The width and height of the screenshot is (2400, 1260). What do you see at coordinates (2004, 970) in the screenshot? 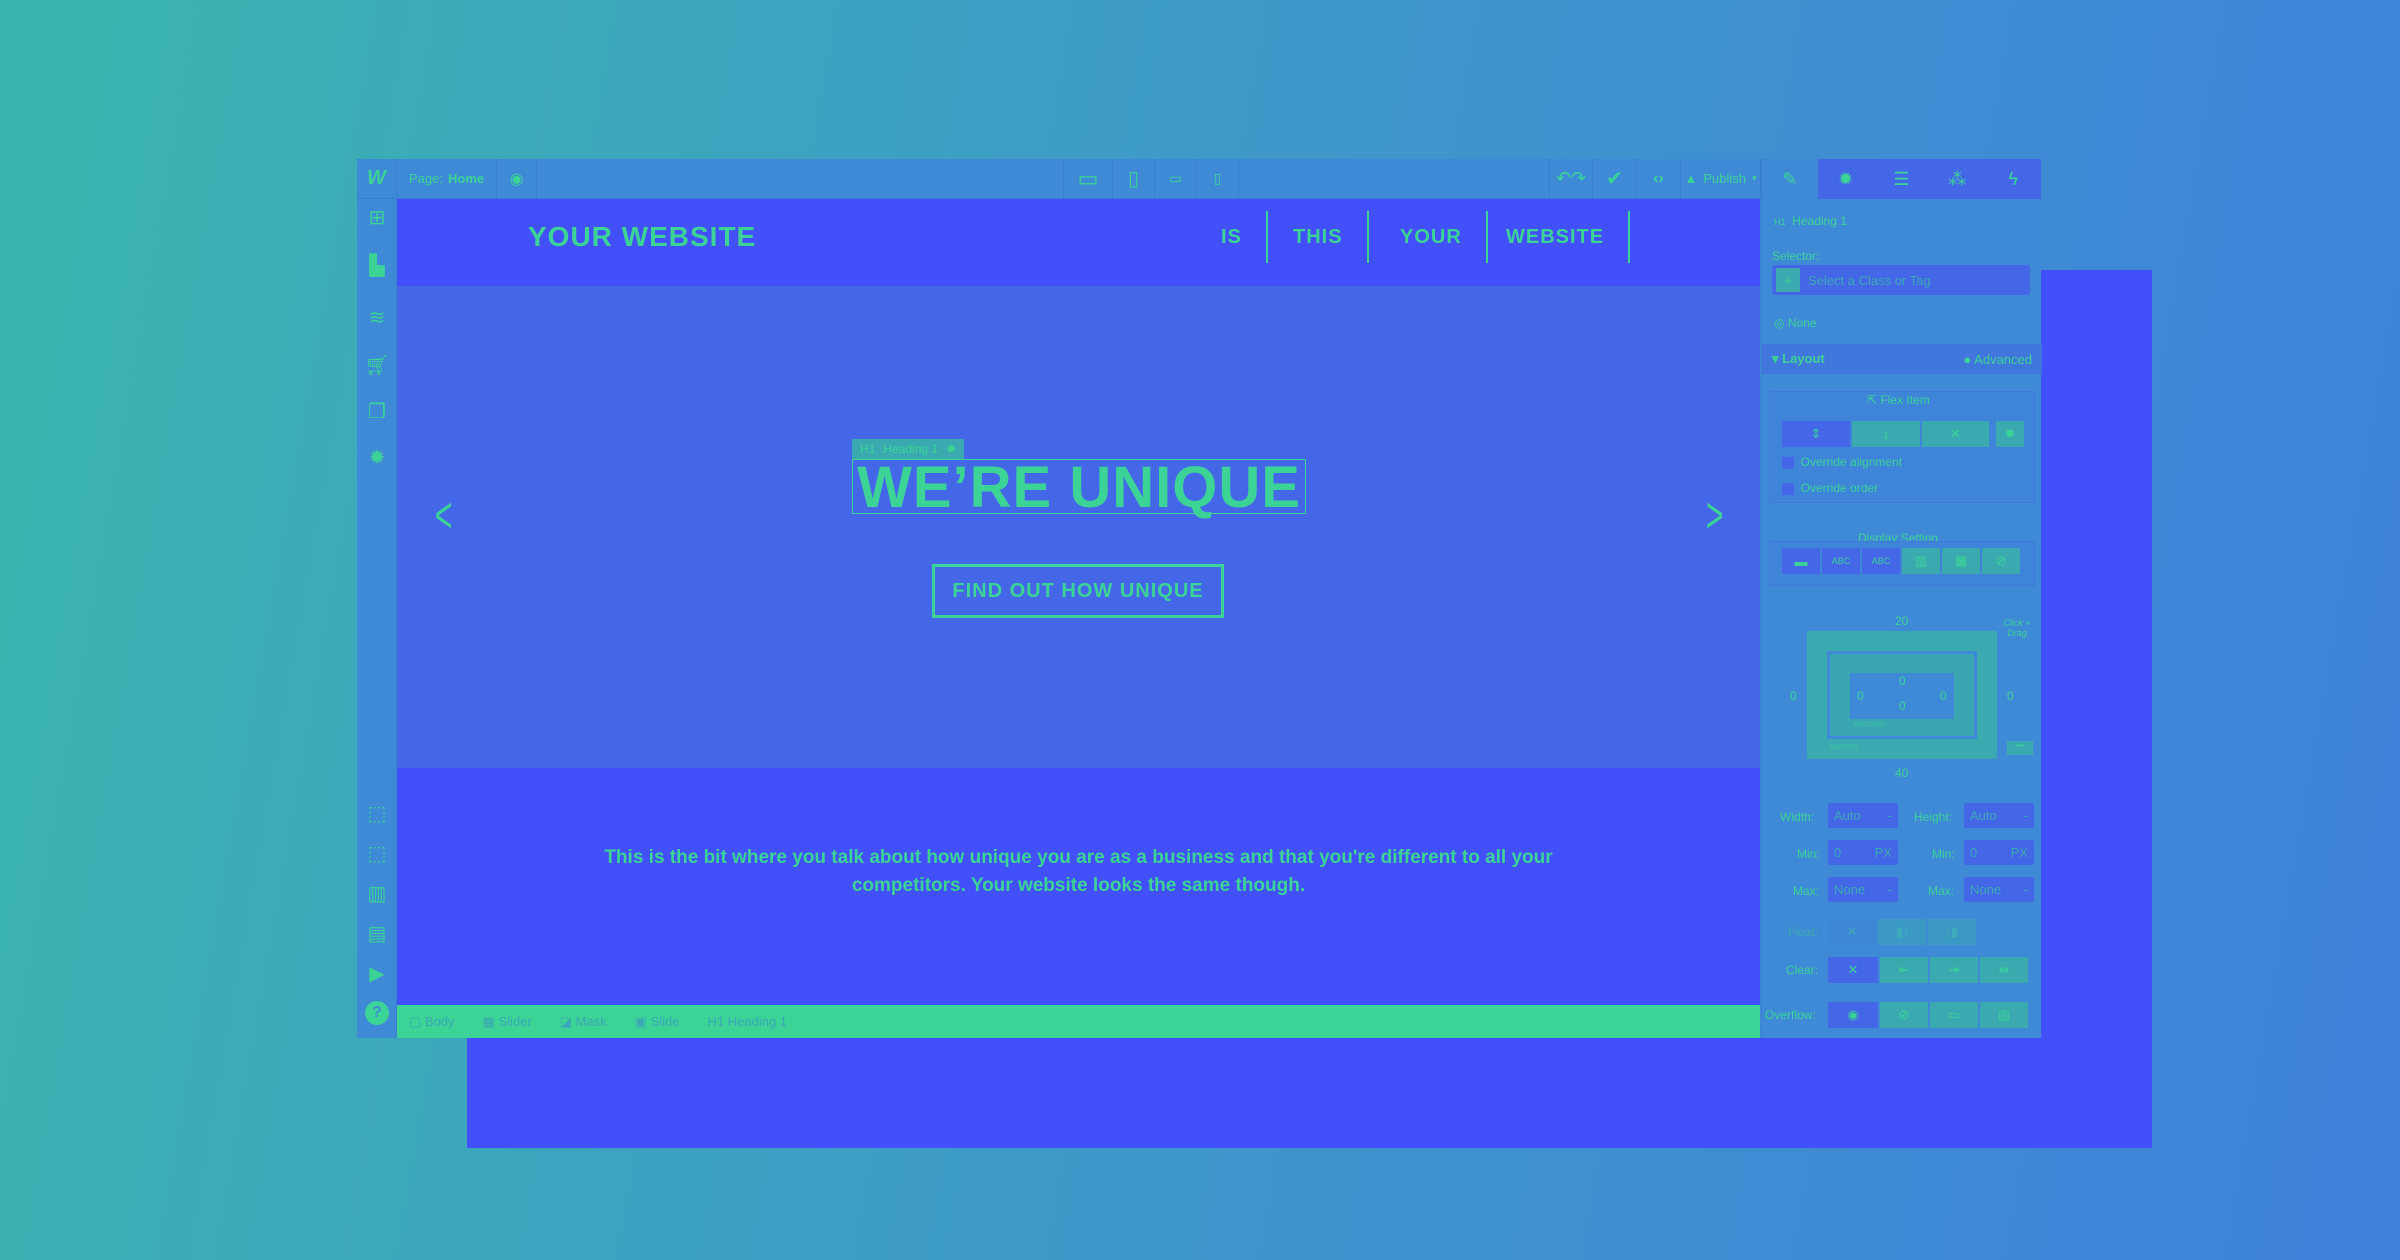
I see `clear-both-icon: ⇹` at bounding box center [2004, 970].